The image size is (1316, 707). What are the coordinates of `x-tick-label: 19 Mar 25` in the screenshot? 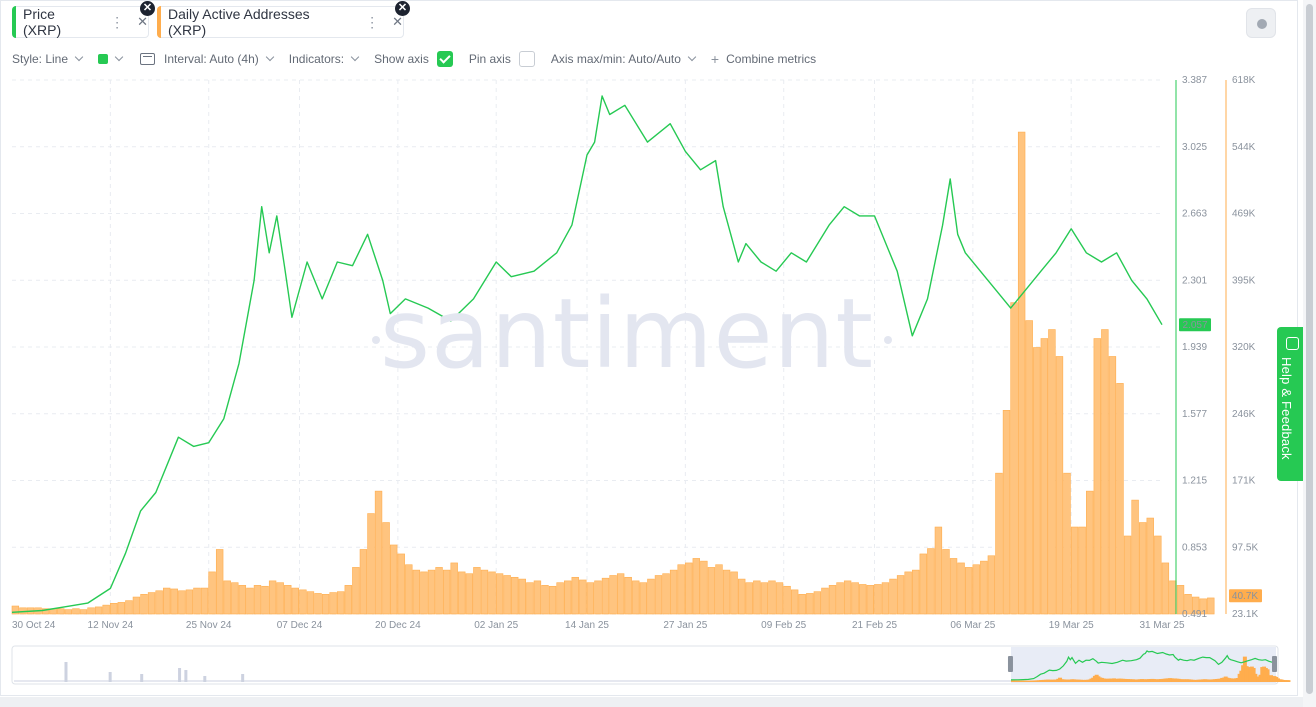 It's located at (1071, 625).